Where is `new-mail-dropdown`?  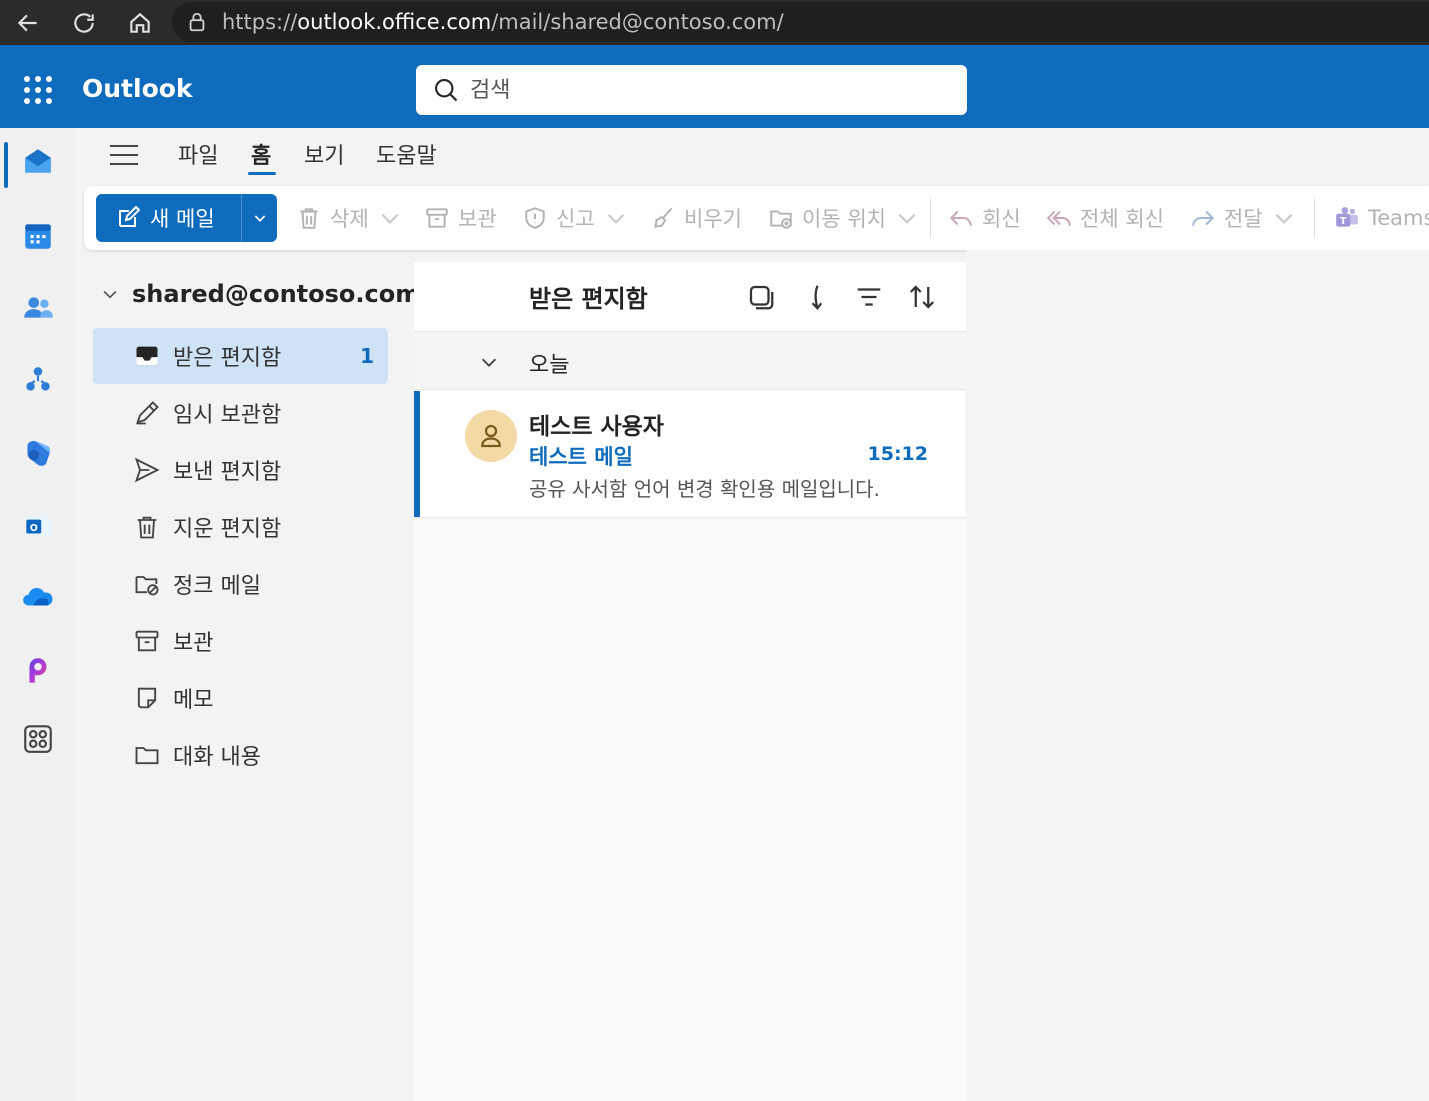 new-mail-dropdown is located at coordinates (259, 218).